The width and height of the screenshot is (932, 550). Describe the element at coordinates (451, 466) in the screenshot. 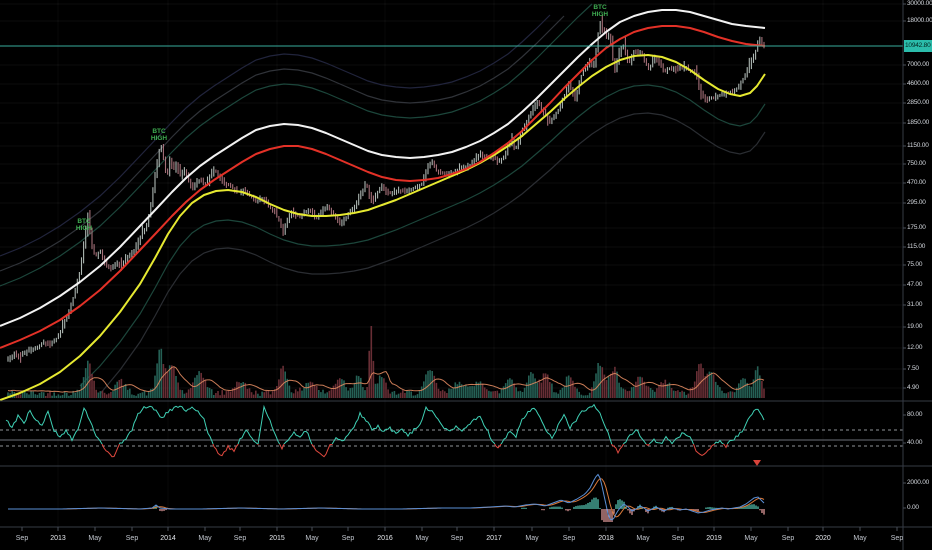

I see `pane-divider-oscillator-macd` at that location.